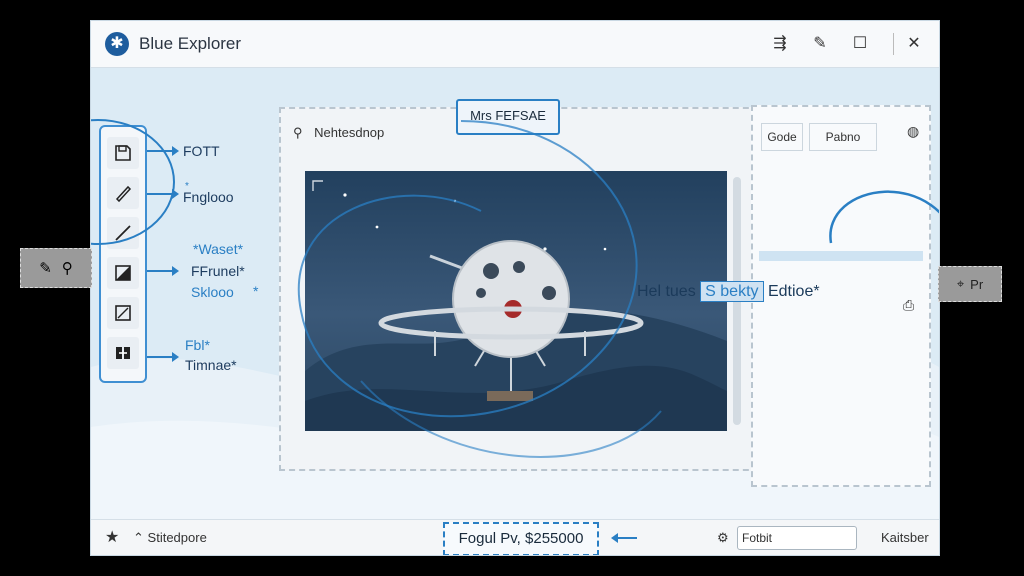  Describe the element at coordinates (797, 538) in the screenshot. I see `status-input: Fotbit` at that location.